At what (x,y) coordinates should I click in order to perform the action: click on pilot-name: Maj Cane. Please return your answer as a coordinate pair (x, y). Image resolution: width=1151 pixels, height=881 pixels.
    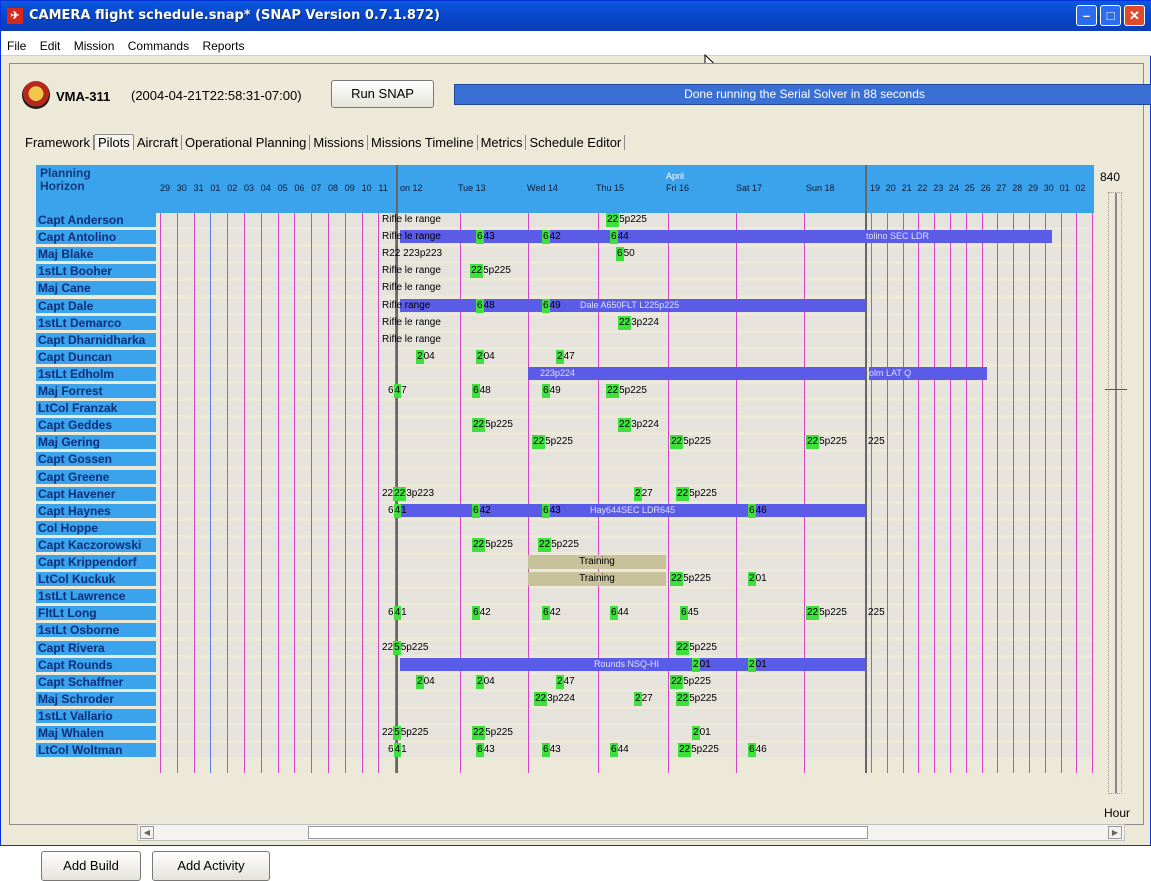
    Looking at the image, I should click on (96, 288).